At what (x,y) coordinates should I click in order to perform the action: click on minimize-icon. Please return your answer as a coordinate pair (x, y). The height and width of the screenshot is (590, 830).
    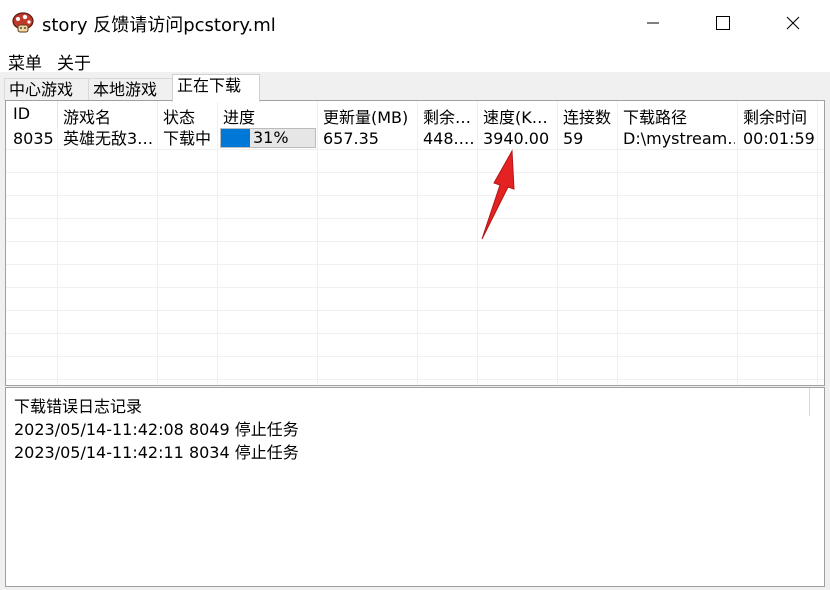
    Looking at the image, I should click on (653, 23).